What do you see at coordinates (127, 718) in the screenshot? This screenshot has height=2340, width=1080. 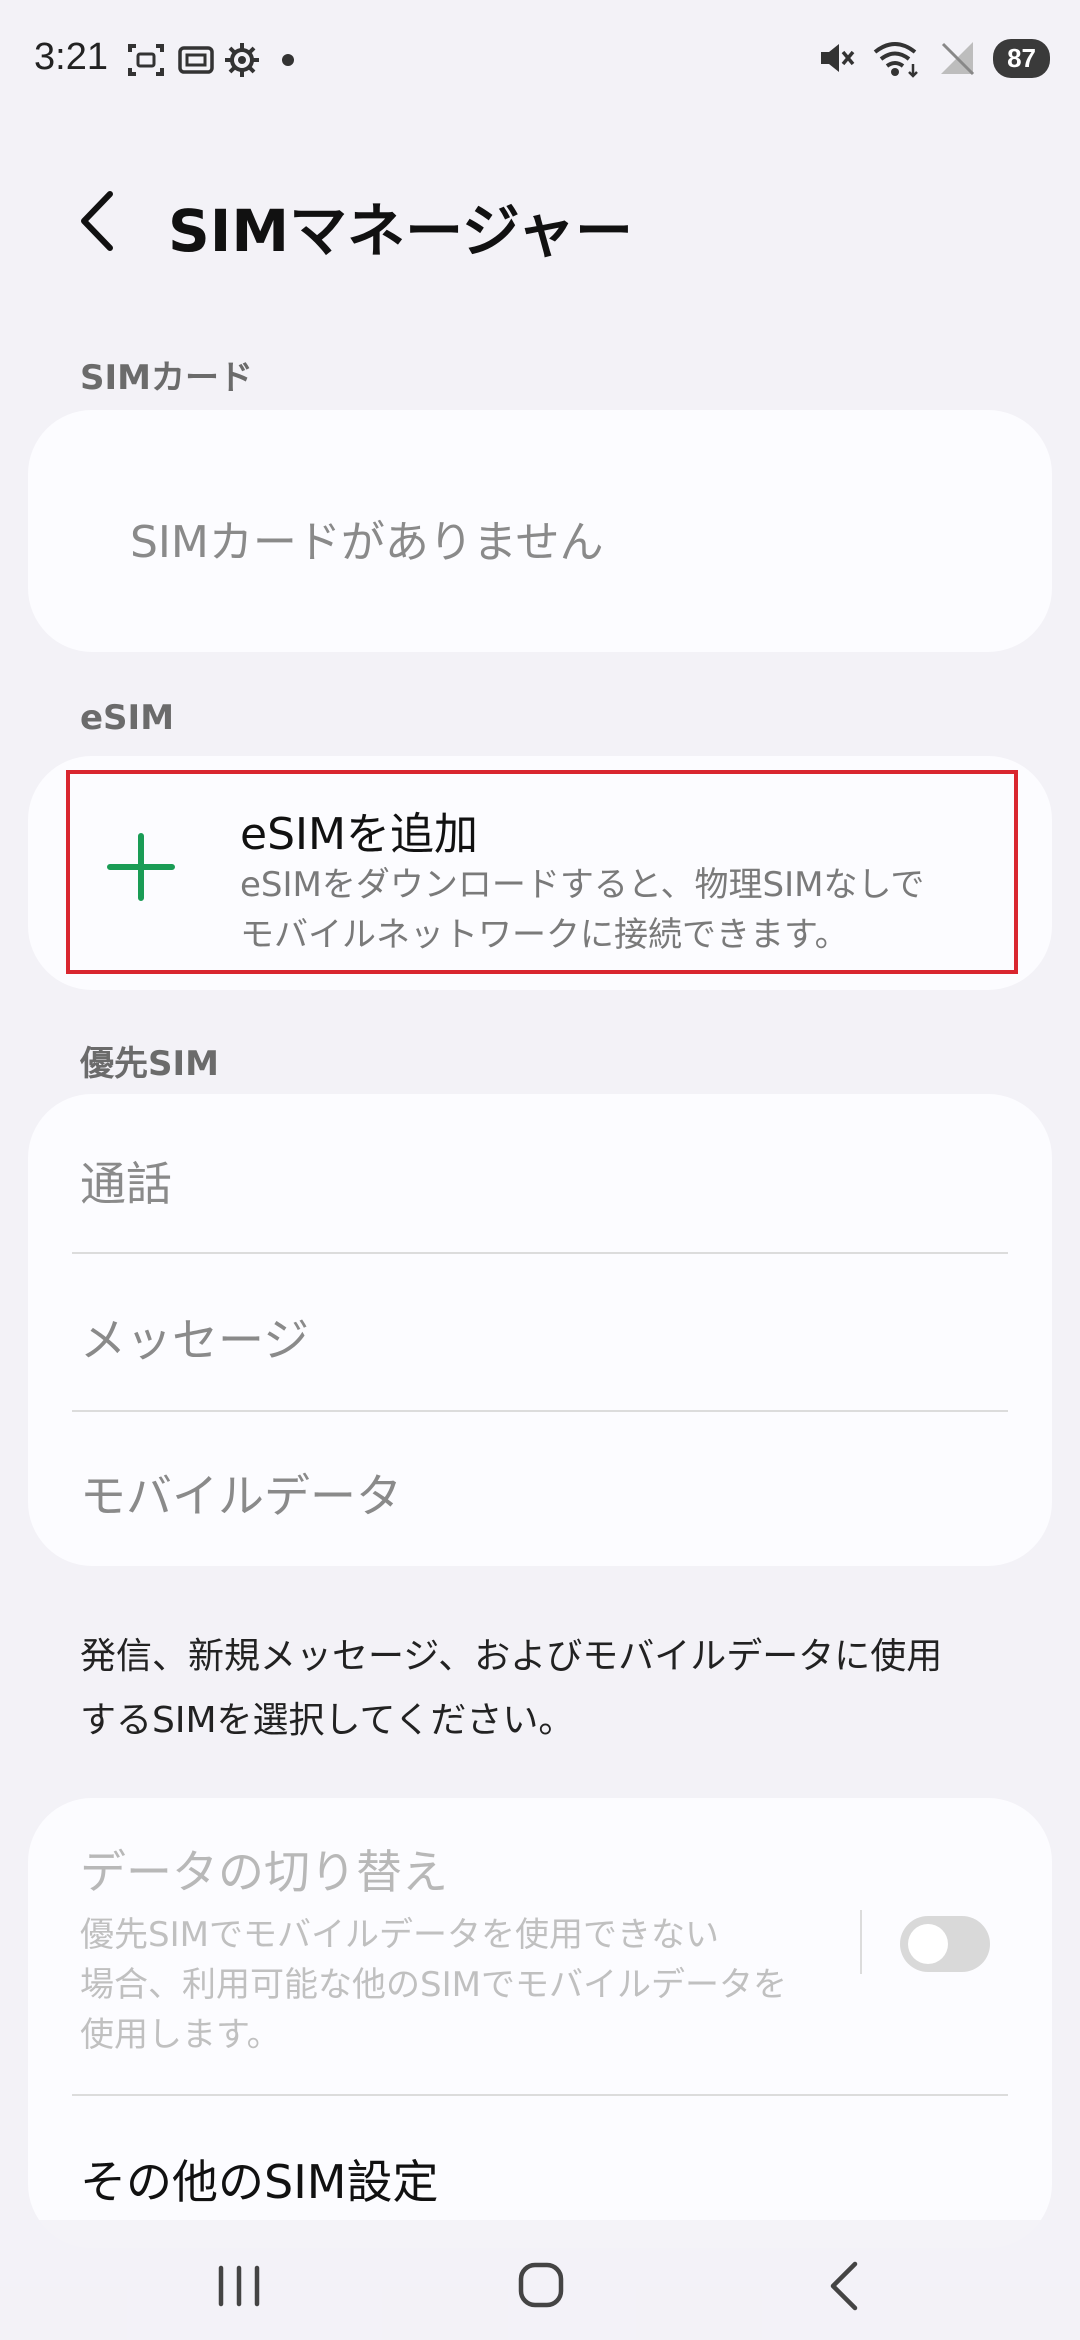 I see `esim-section-label: eSIM` at bounding box center [127, 718].